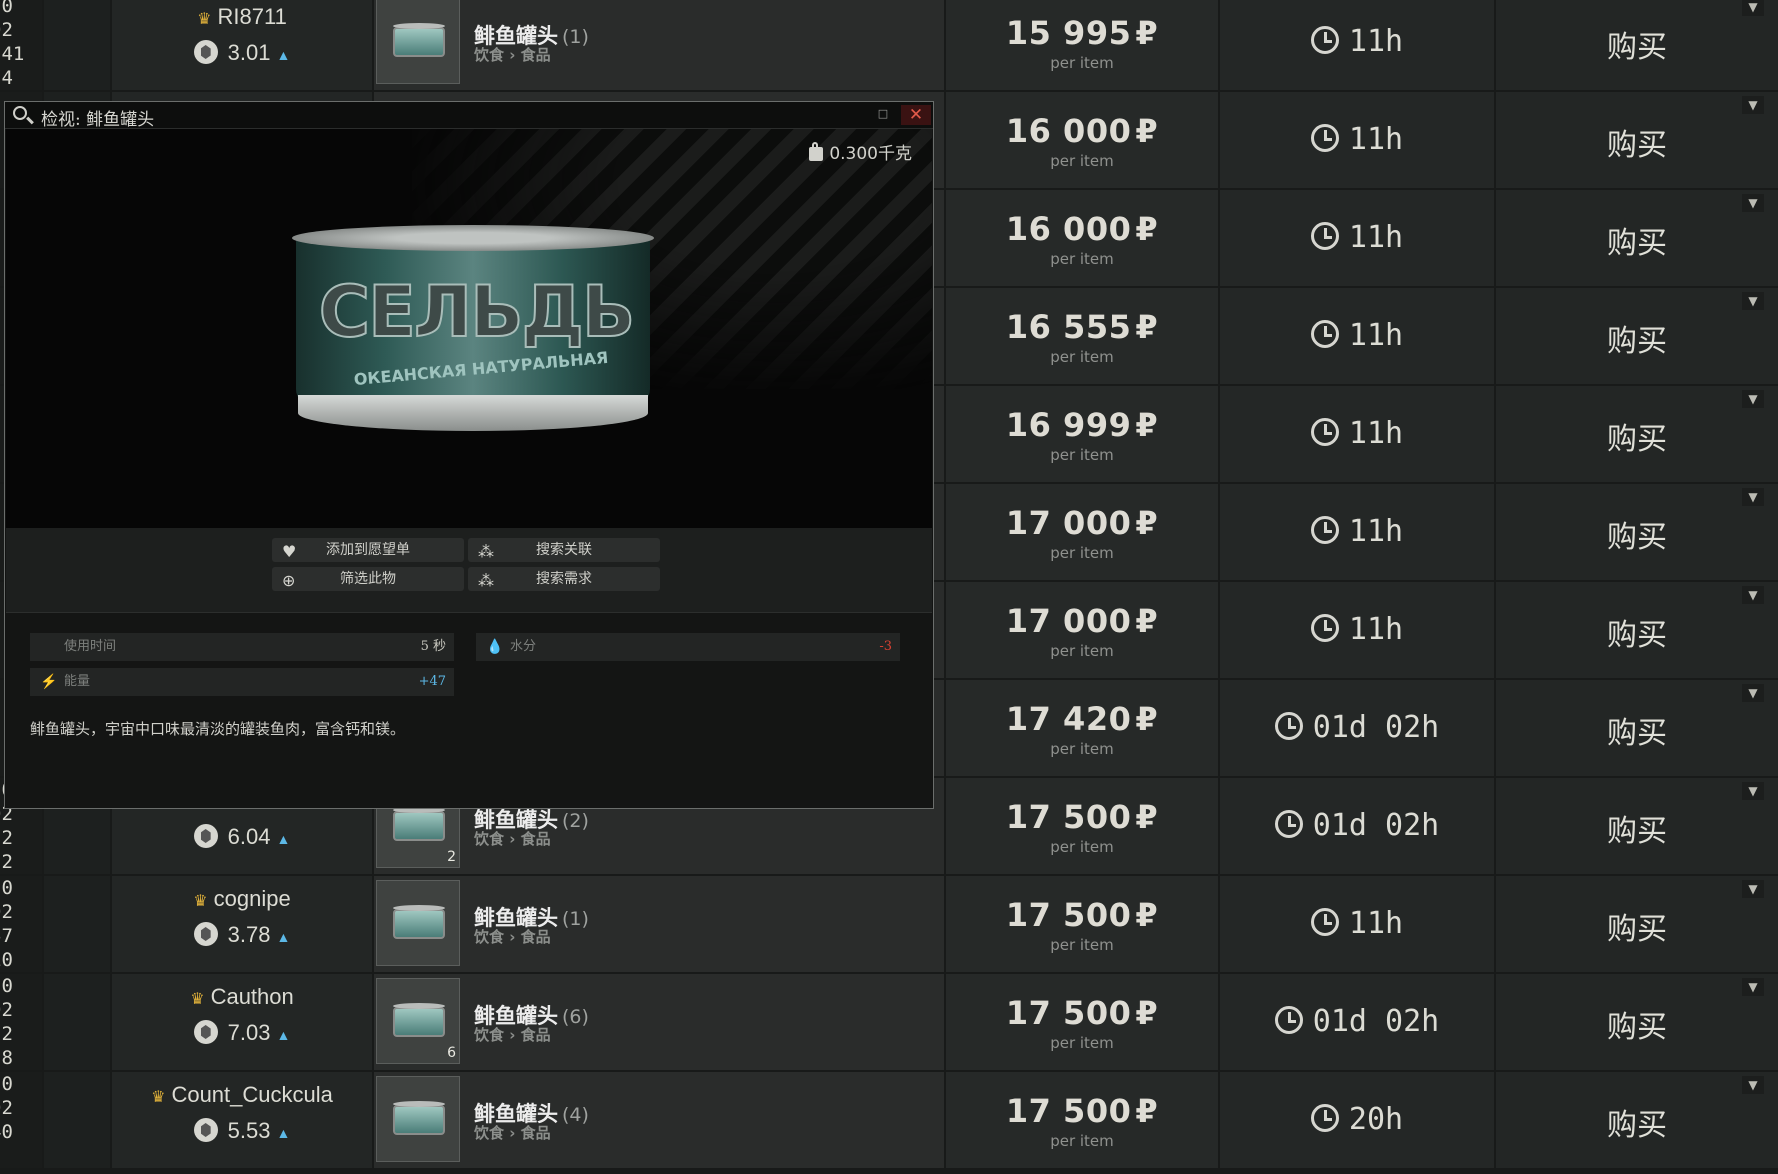 The width and height of the screenshot is (1778, 1174). What do you see at coordinates (860, 151) in the screenshot?
I see `weight-readout: 0.300千克` at bounding box center [860, 151].